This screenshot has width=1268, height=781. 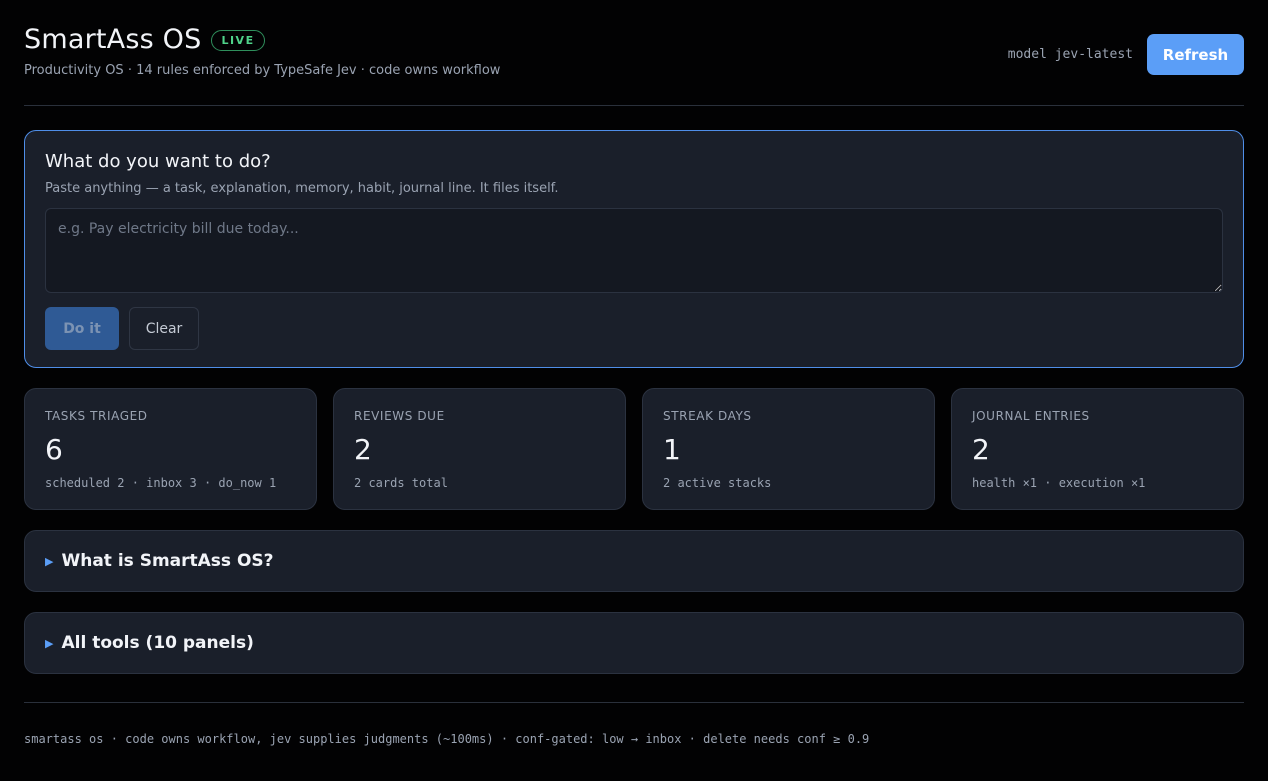 I want to click on section-all-tools: ▶ All tools (10 panels), so click(x=634, y=643).